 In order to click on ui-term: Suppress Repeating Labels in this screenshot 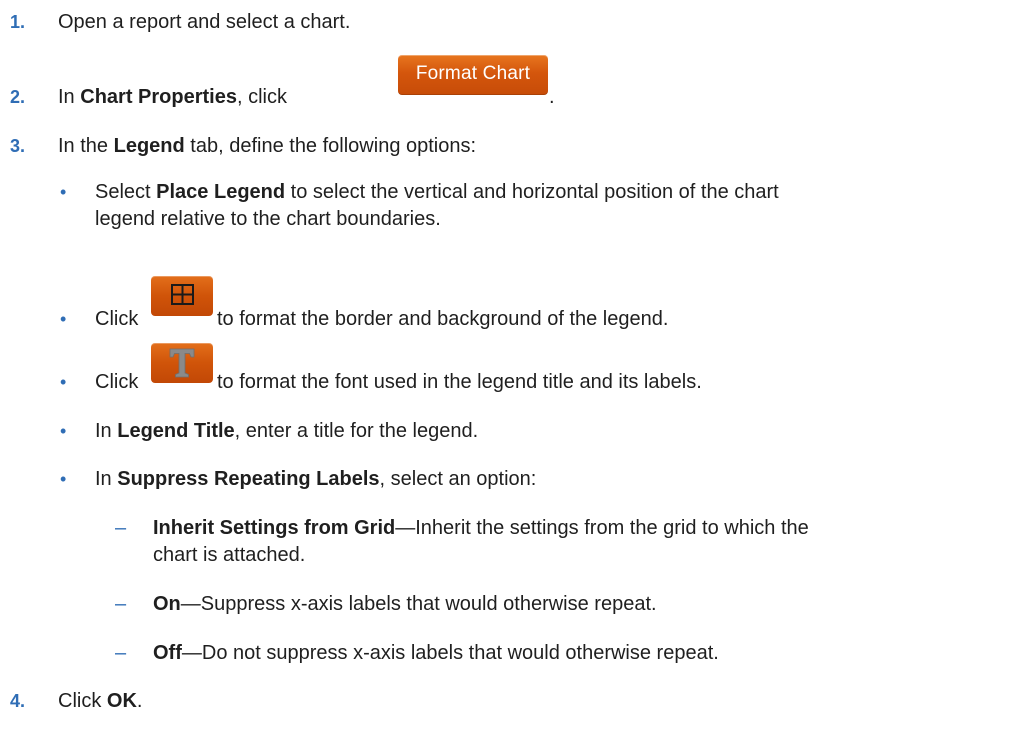, I will do `click(248, 479)`.